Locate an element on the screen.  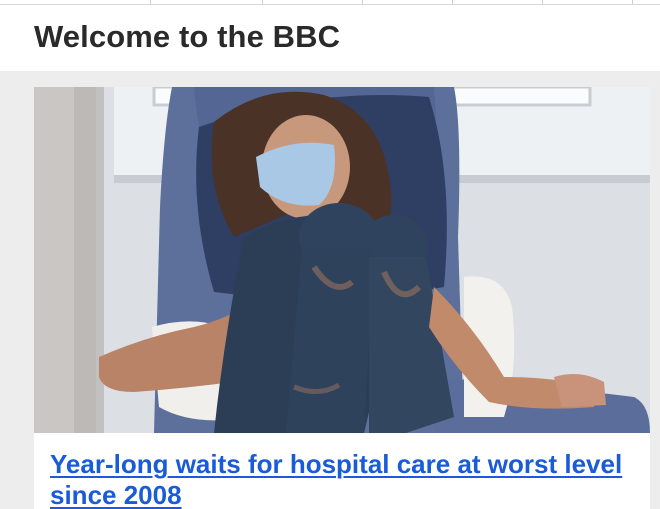
foreground-edge is located at coordinates (89, 260).